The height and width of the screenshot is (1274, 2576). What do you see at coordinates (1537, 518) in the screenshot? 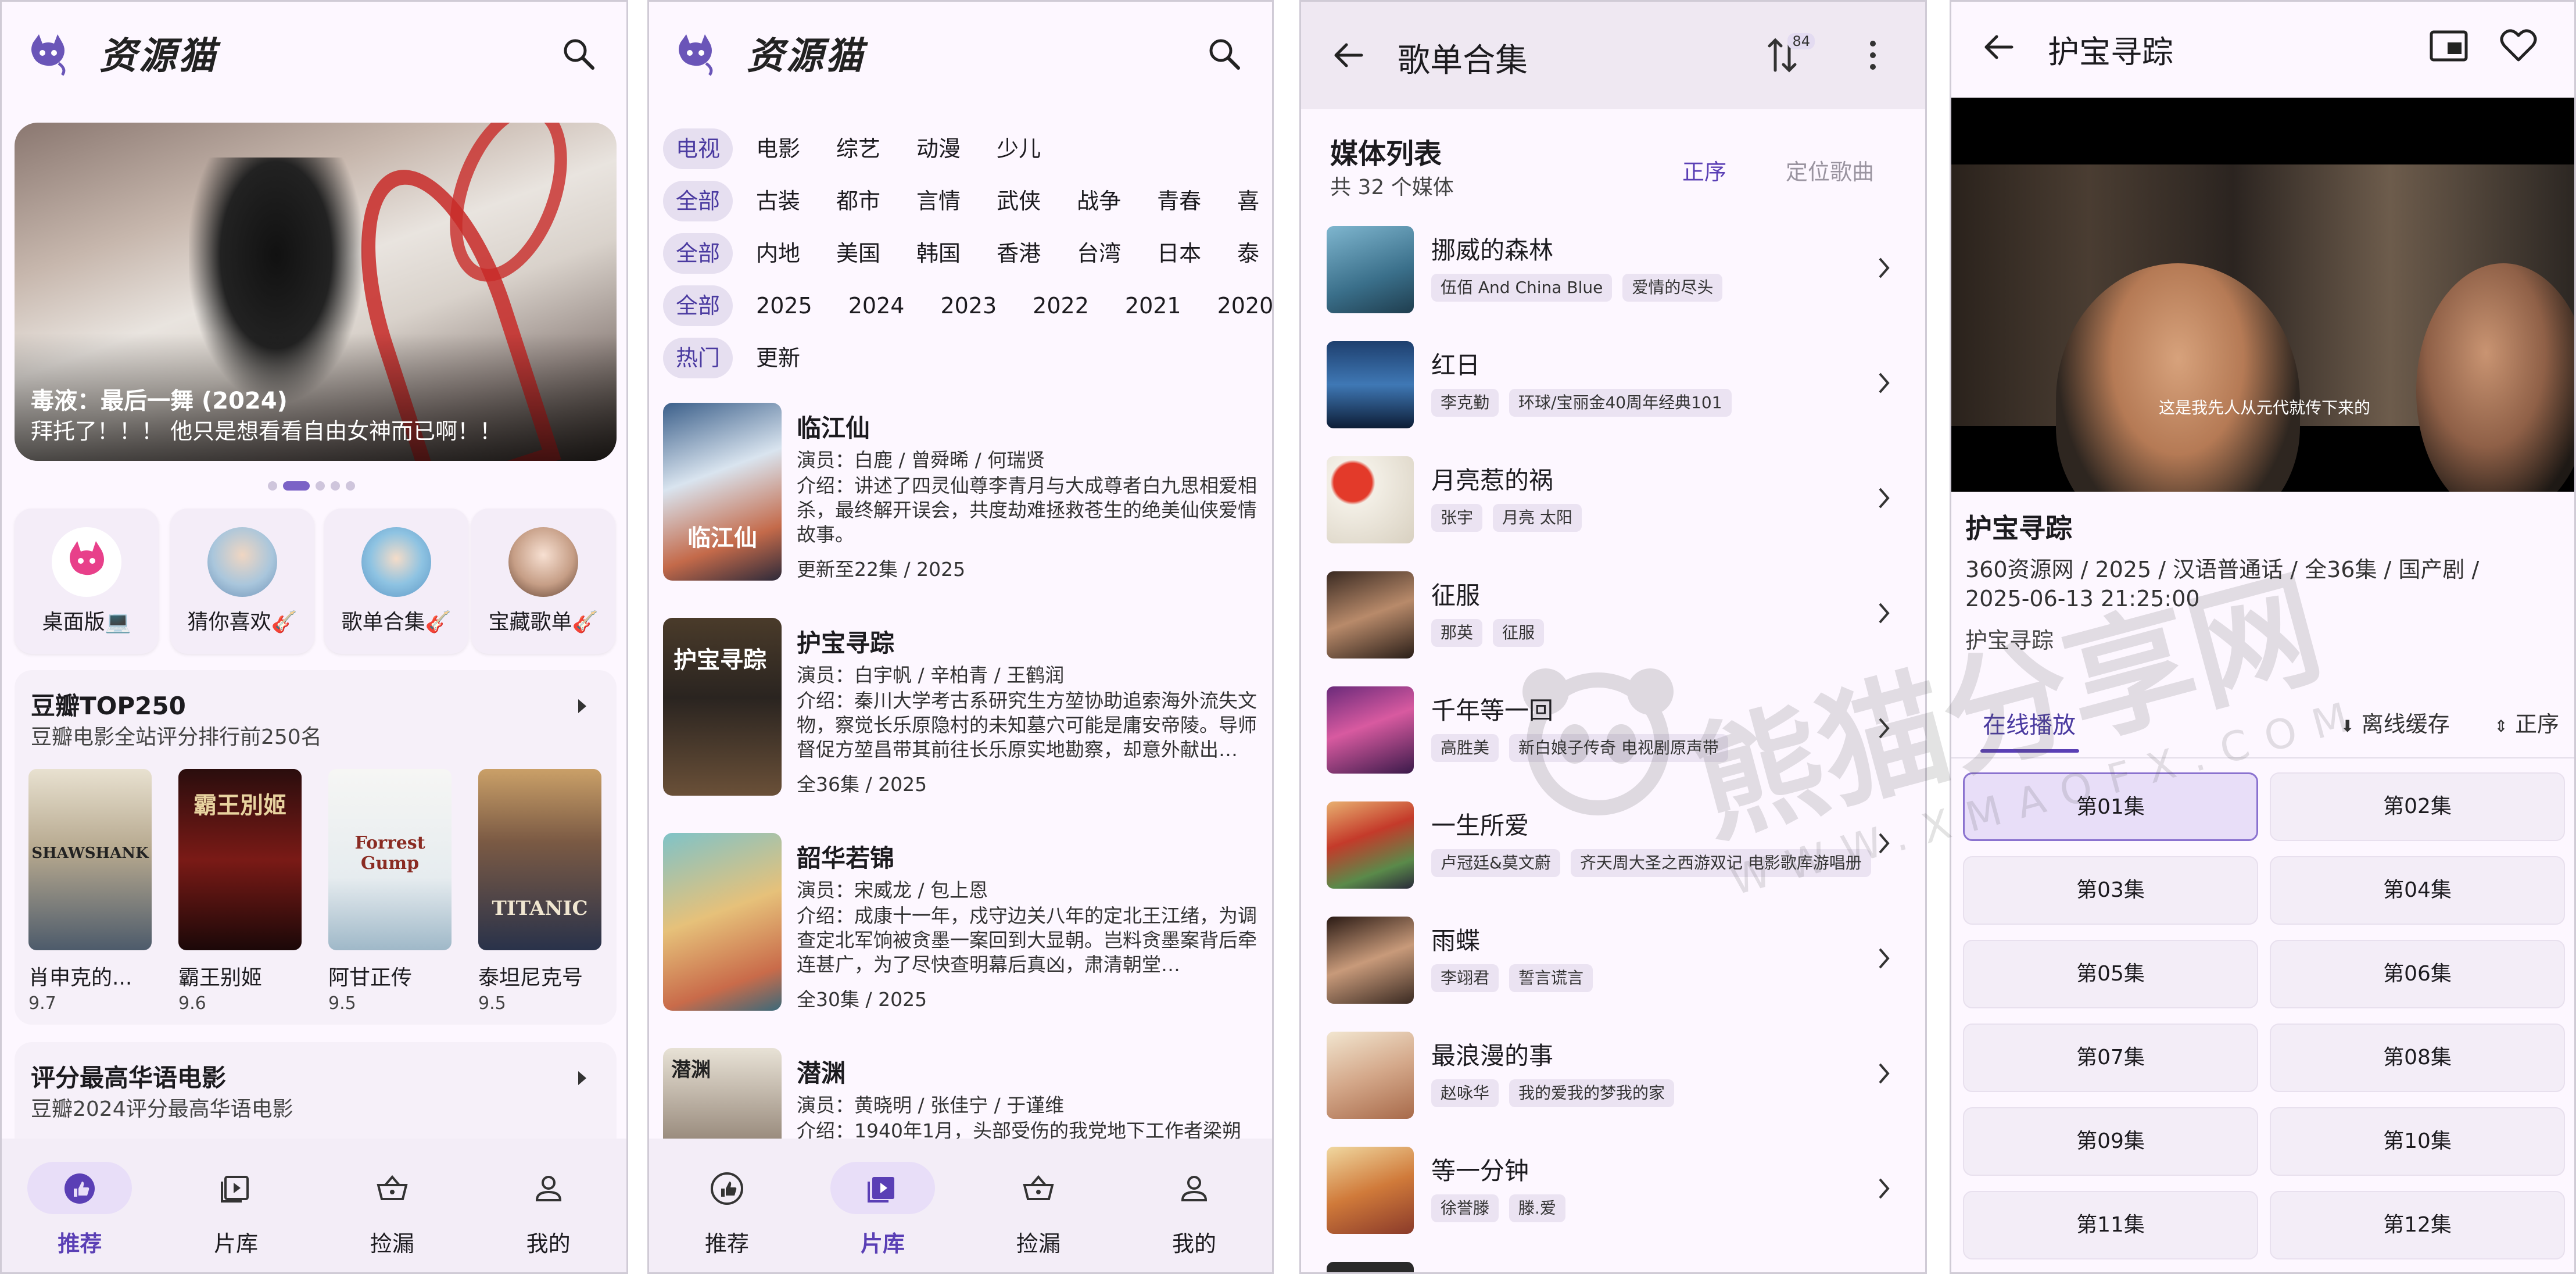
I see `album-tag: 月亮 太阳` at bounding box center [1537, 518].